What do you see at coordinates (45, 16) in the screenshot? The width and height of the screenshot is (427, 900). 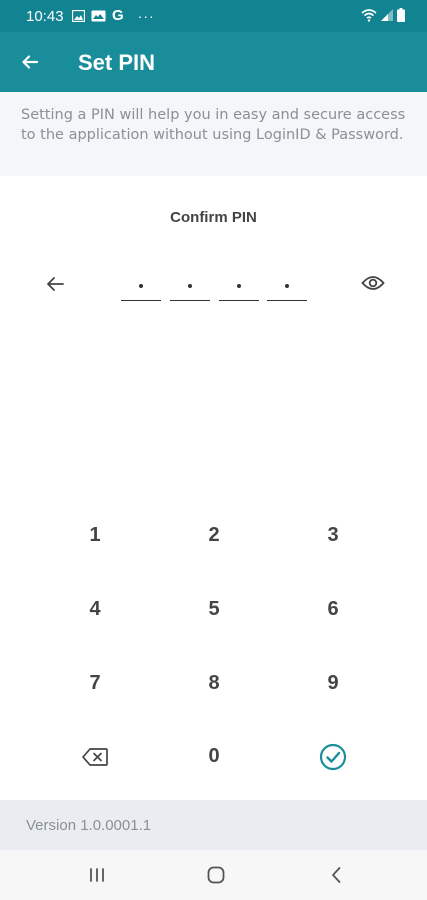 I see `status-time: 10:43` at bounding box center [45, 16].